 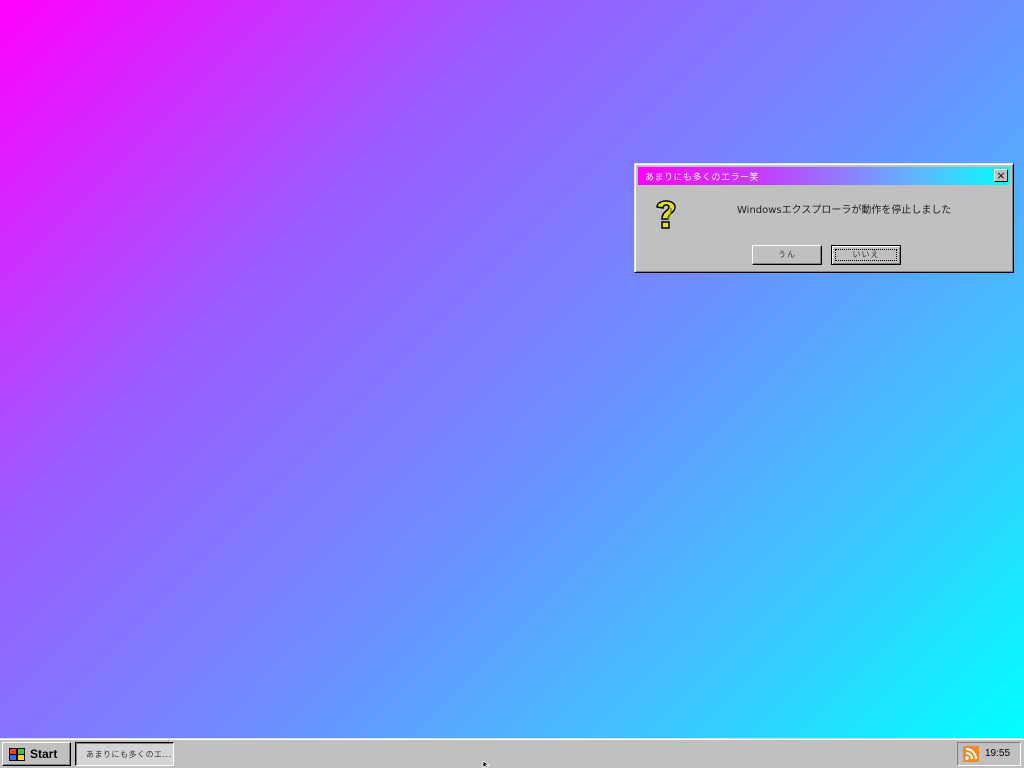 What do you see at coordinates (971, 754) in the screenshot?
I see `rss-feed-icon` at bounding box center [971, 754].